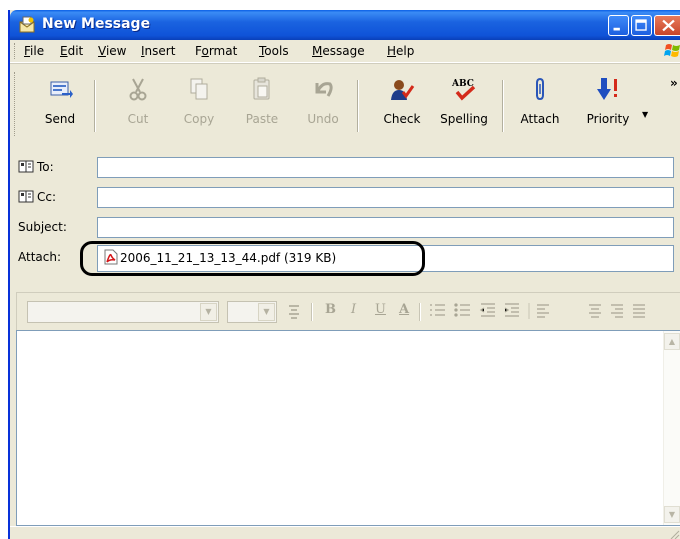  I want to click on spelling-icon-text: ABC, so click(462, 84).